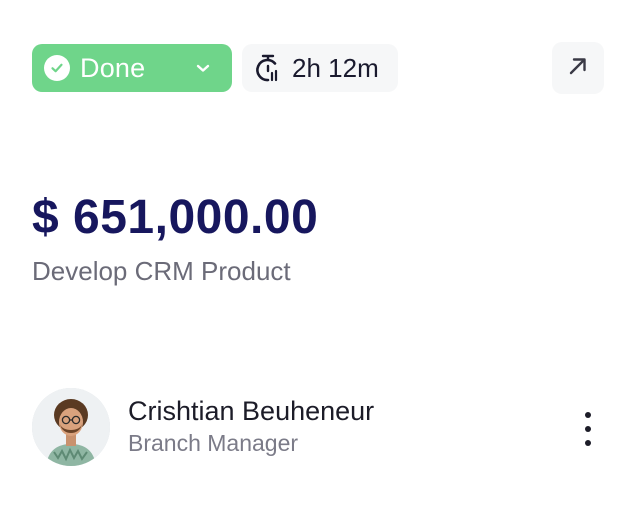 This screenshot has height=514, width=640. Describe the element at coordinates (175, 217) in the screenshot. I see `deal-amount: $ 651,000.00` at that location.